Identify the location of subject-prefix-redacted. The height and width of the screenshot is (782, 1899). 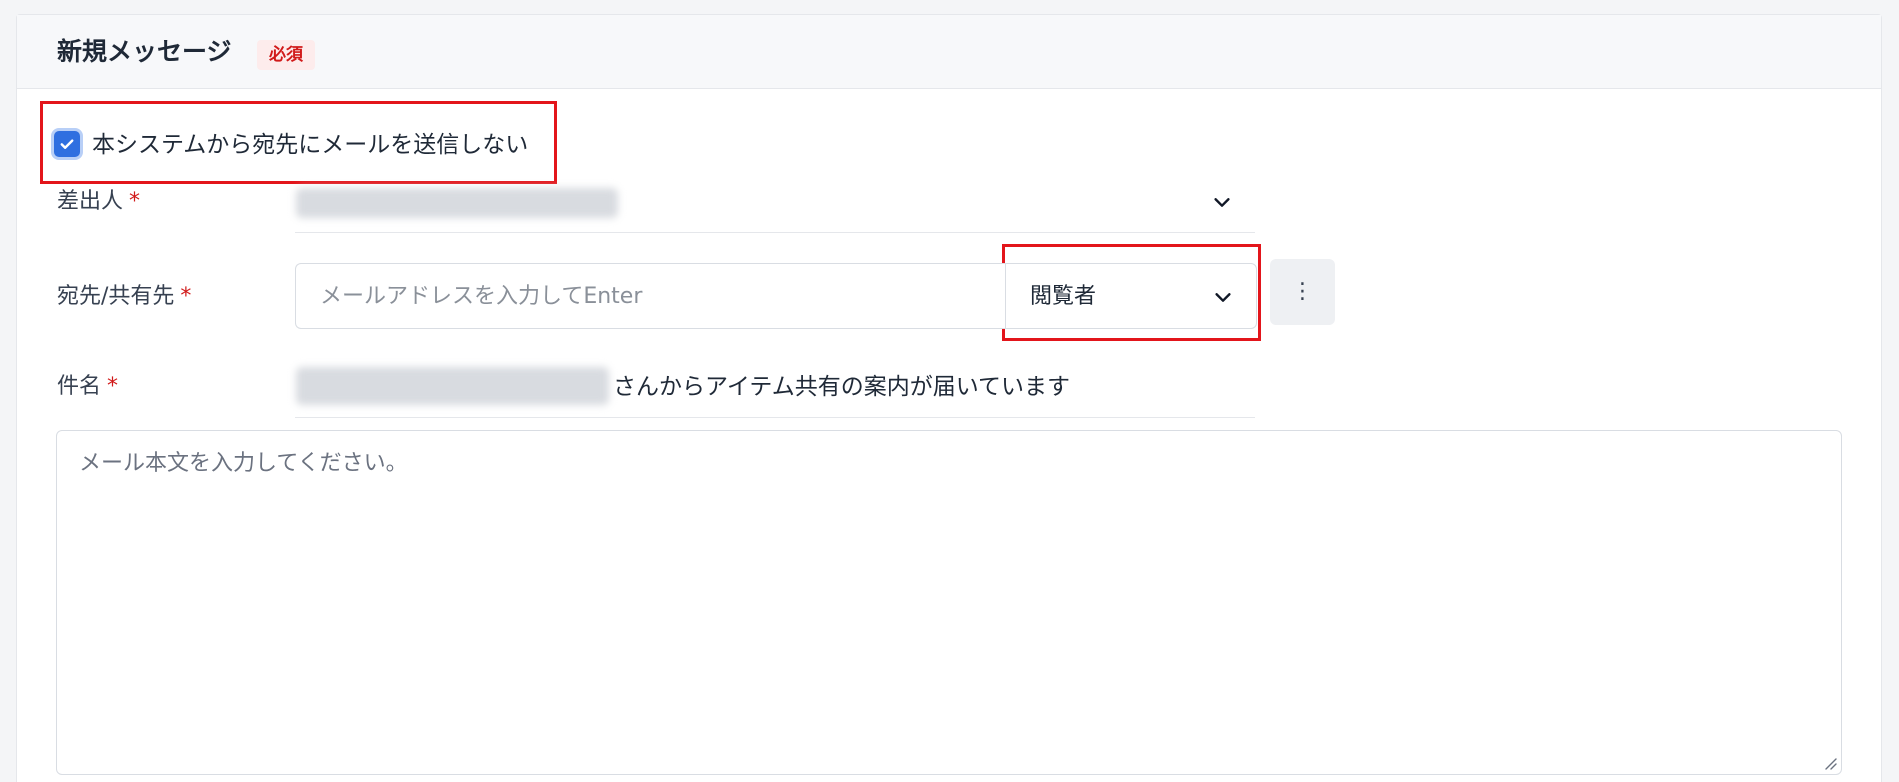
(452, 386).